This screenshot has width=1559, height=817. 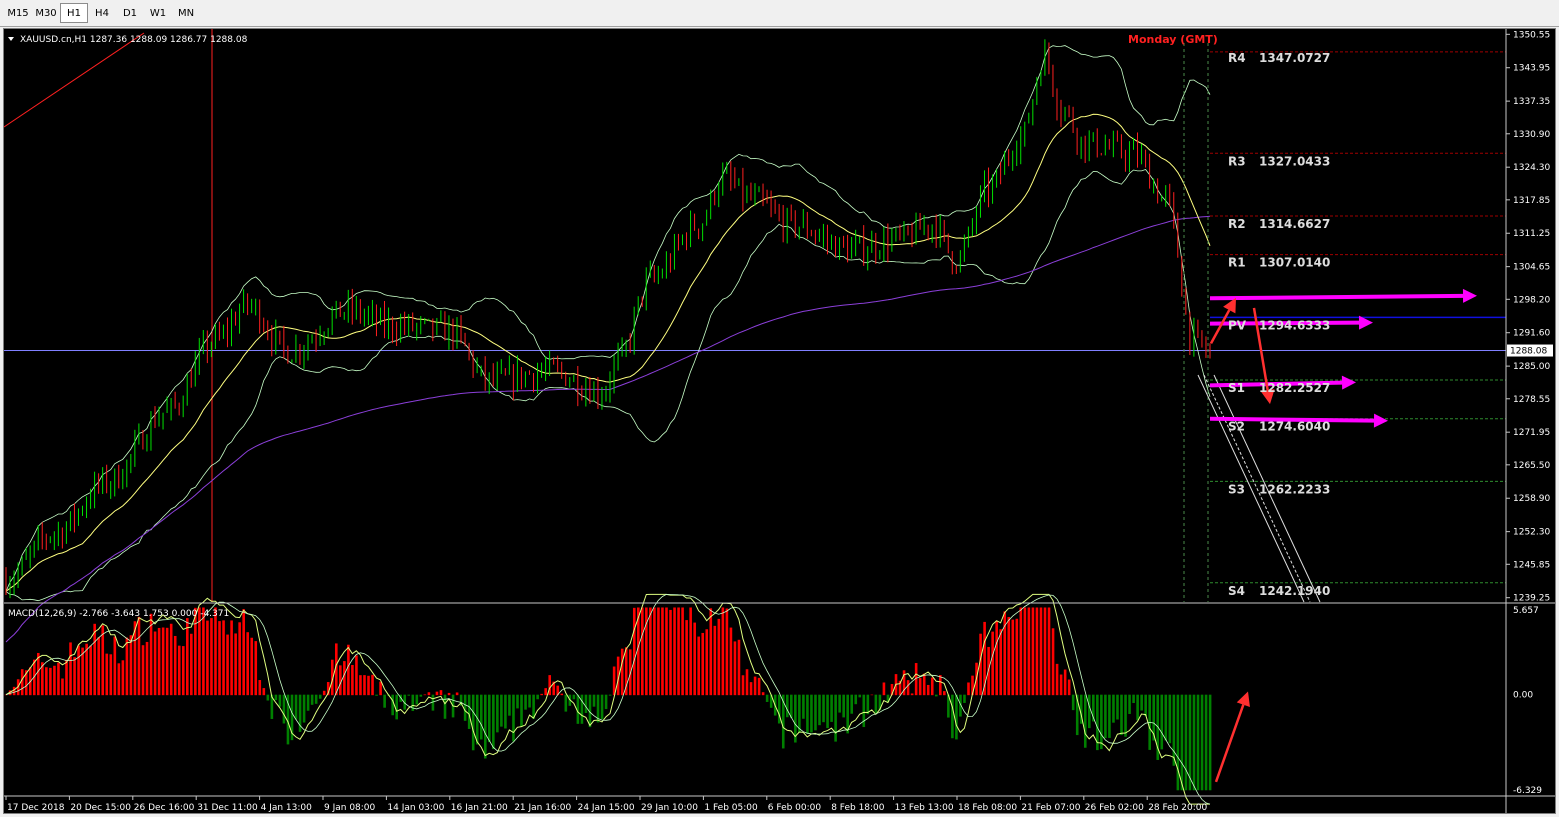 What do you see at coordinates (186, 13) in the screenshot?
I see `timeframe-mn-button: MN` at bounding box center [186, 13].